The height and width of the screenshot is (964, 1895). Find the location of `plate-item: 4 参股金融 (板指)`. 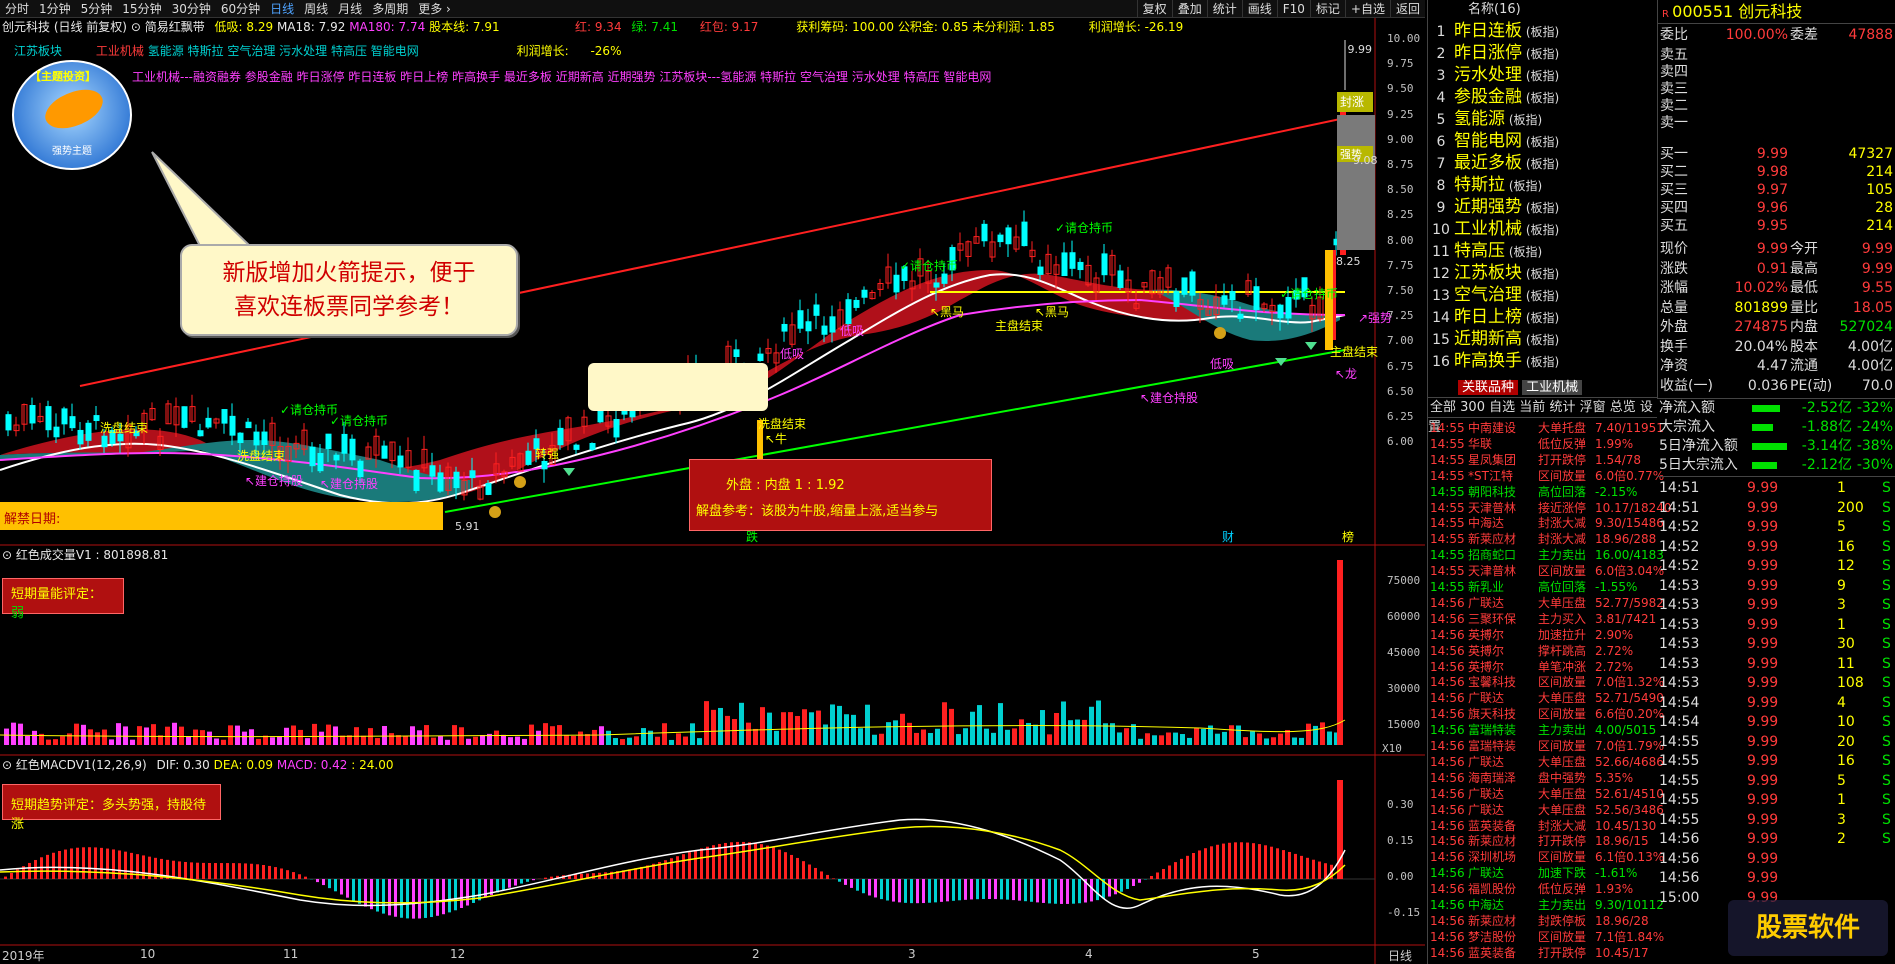

plate-item: 4 参股金融 (板指) is located at coordinates (1542, 97).